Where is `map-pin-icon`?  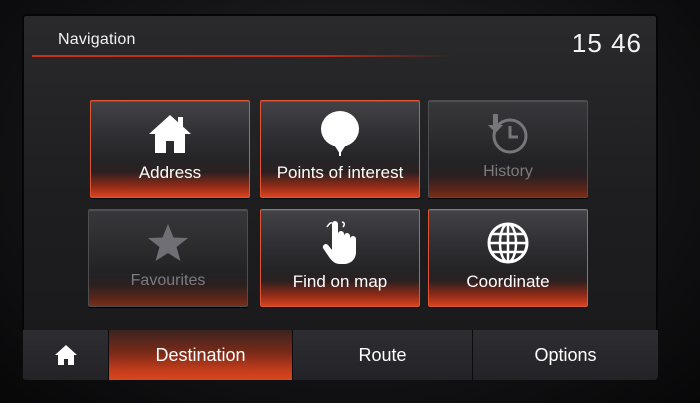 map-pin-icon is located at coordinates (340, 134).